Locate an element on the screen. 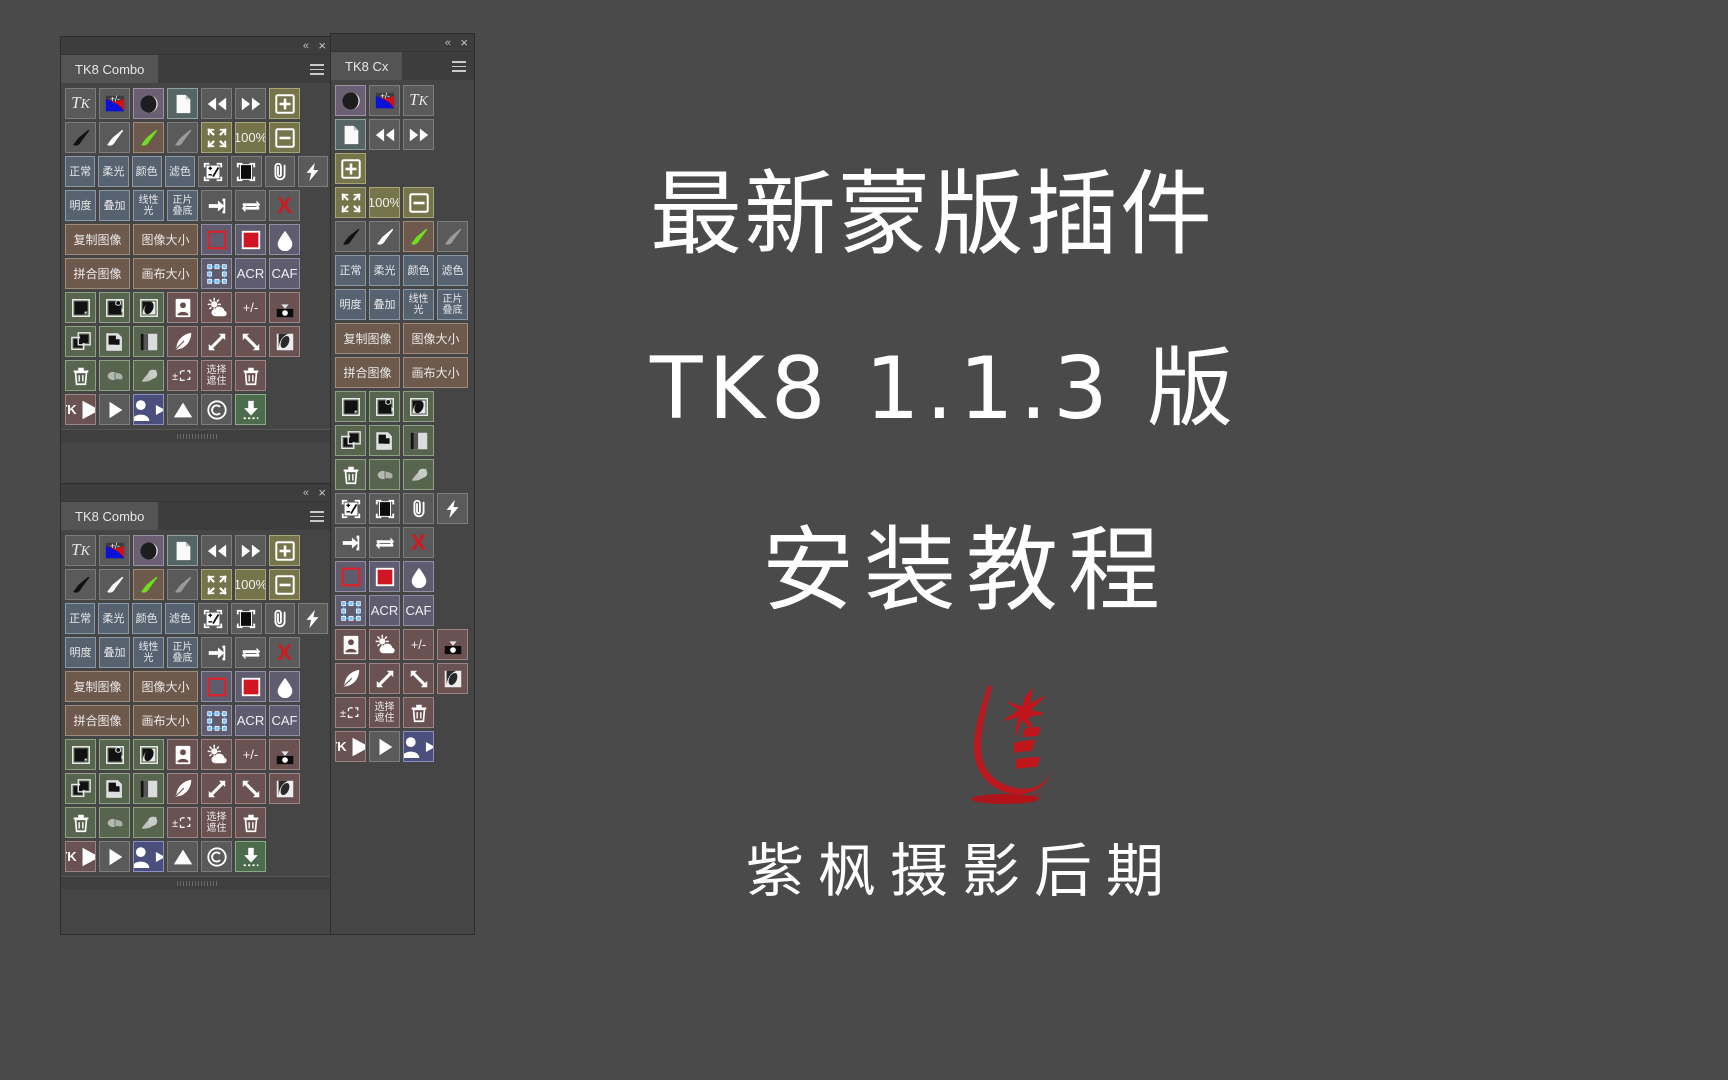 The image size is (1728, 1080). flash-button is located at coordinates (312, 618).